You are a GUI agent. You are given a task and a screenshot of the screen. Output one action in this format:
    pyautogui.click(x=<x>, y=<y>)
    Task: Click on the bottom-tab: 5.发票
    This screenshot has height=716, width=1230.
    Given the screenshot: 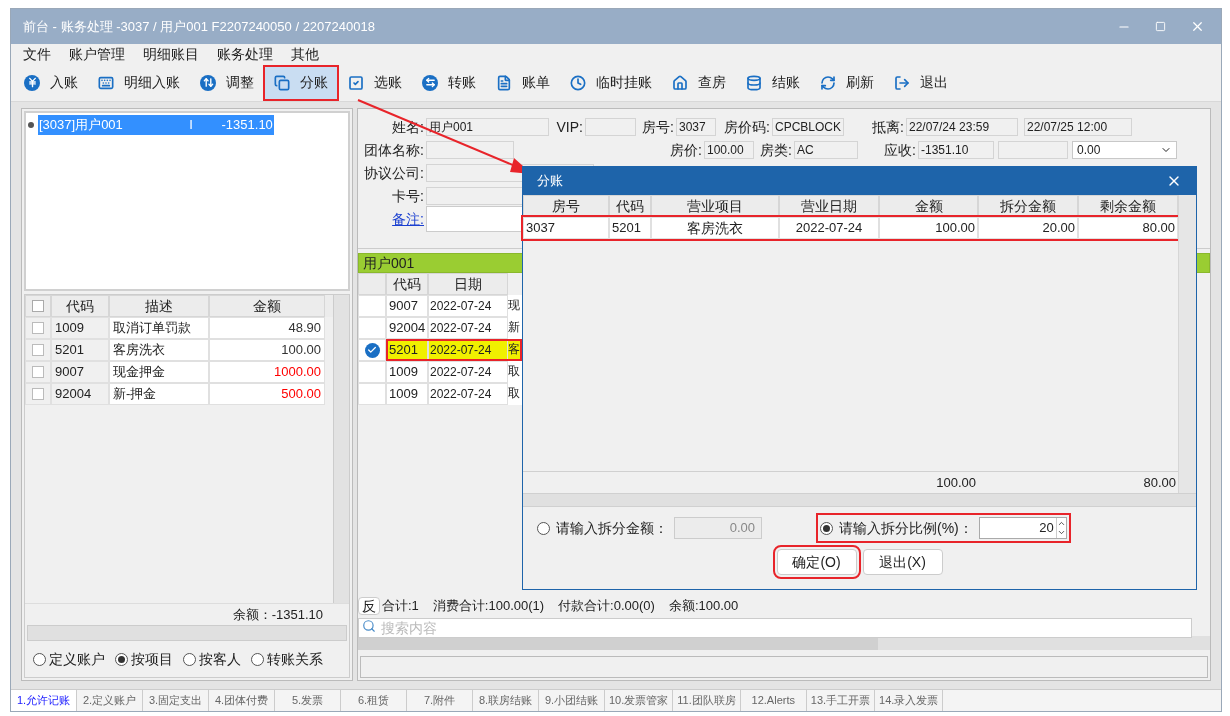 What is the action you would take?
    pyautogui.click(x=308, y=700)
    